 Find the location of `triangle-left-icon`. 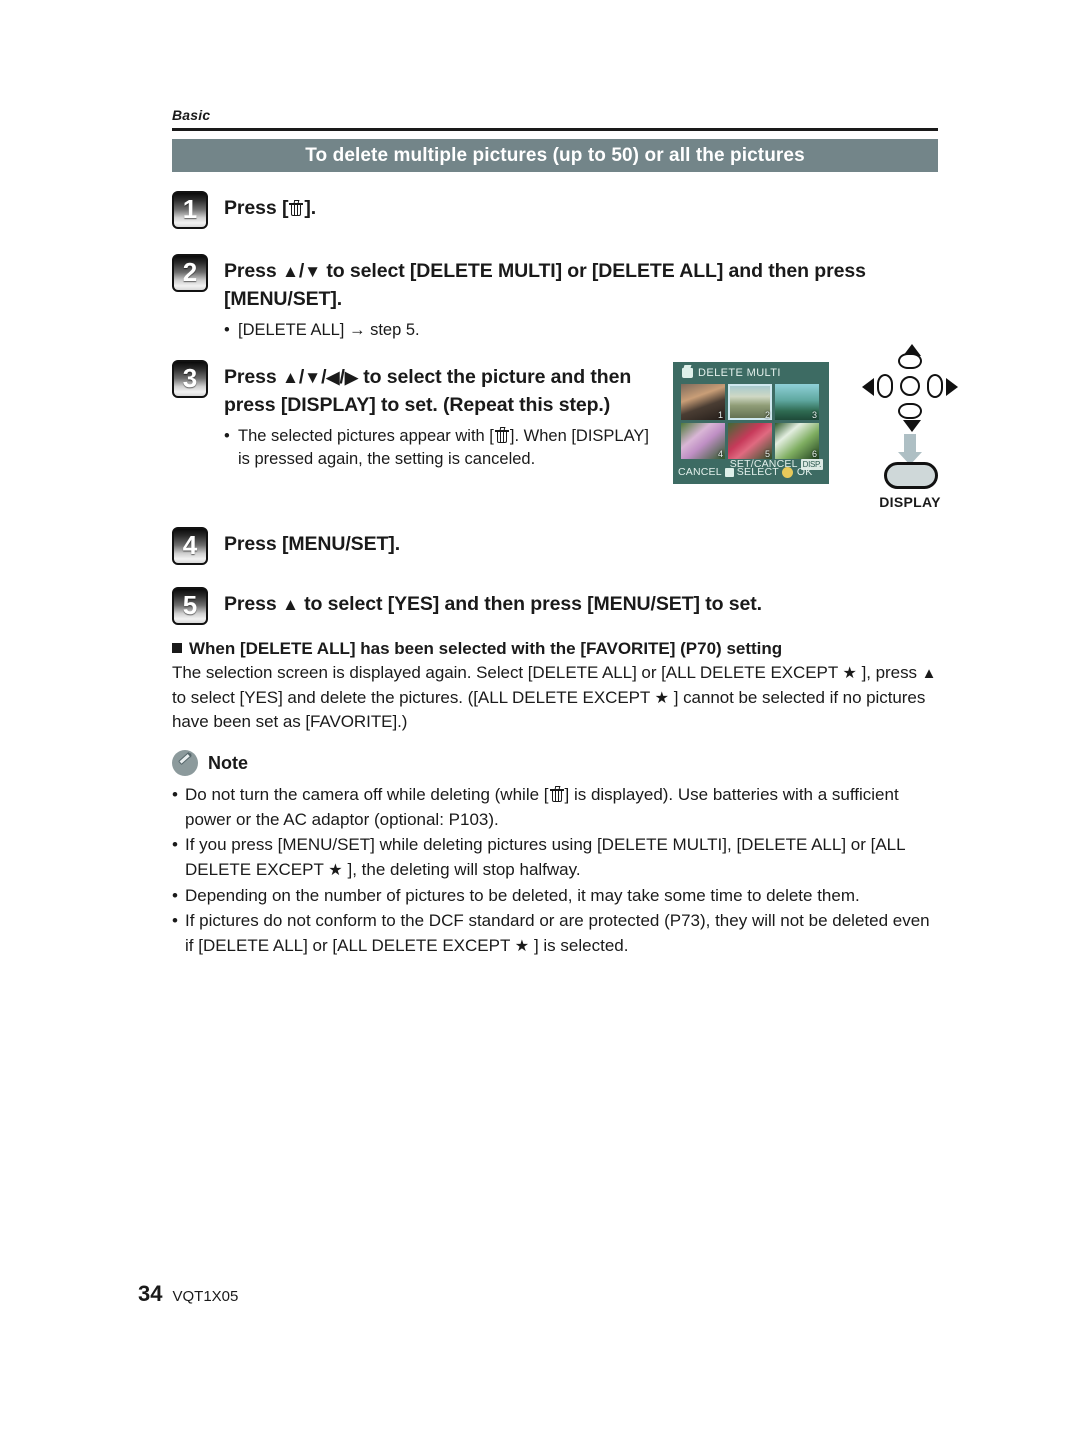

triangle-left-icon is located at coordinates (332, 377).